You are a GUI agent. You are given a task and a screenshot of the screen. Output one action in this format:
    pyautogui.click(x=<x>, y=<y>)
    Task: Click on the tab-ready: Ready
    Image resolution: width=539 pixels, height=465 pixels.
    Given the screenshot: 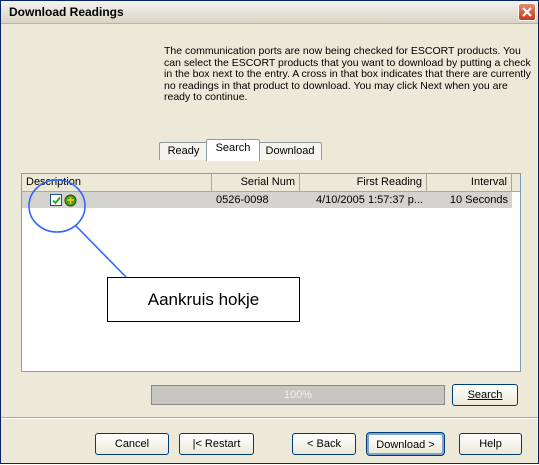 What is the action you would take?
    pyautogui.click(x=183, y=151)
    